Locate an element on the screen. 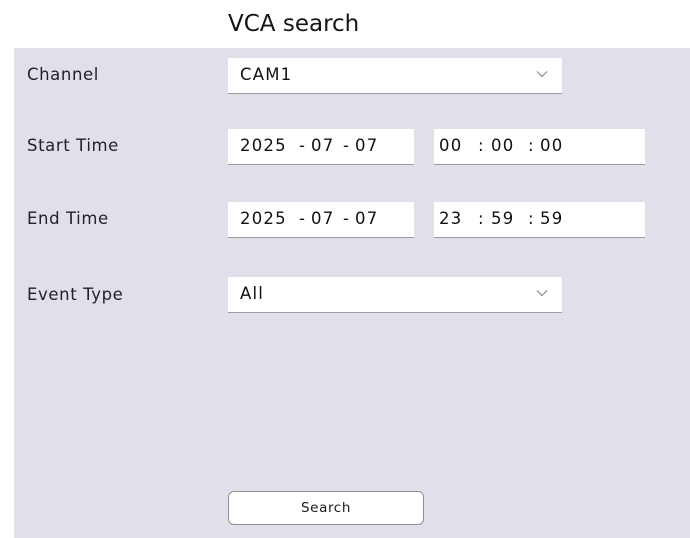 This screenshot has height=538, width=690. end-hour: 23 is located at coordinates (450, 219).